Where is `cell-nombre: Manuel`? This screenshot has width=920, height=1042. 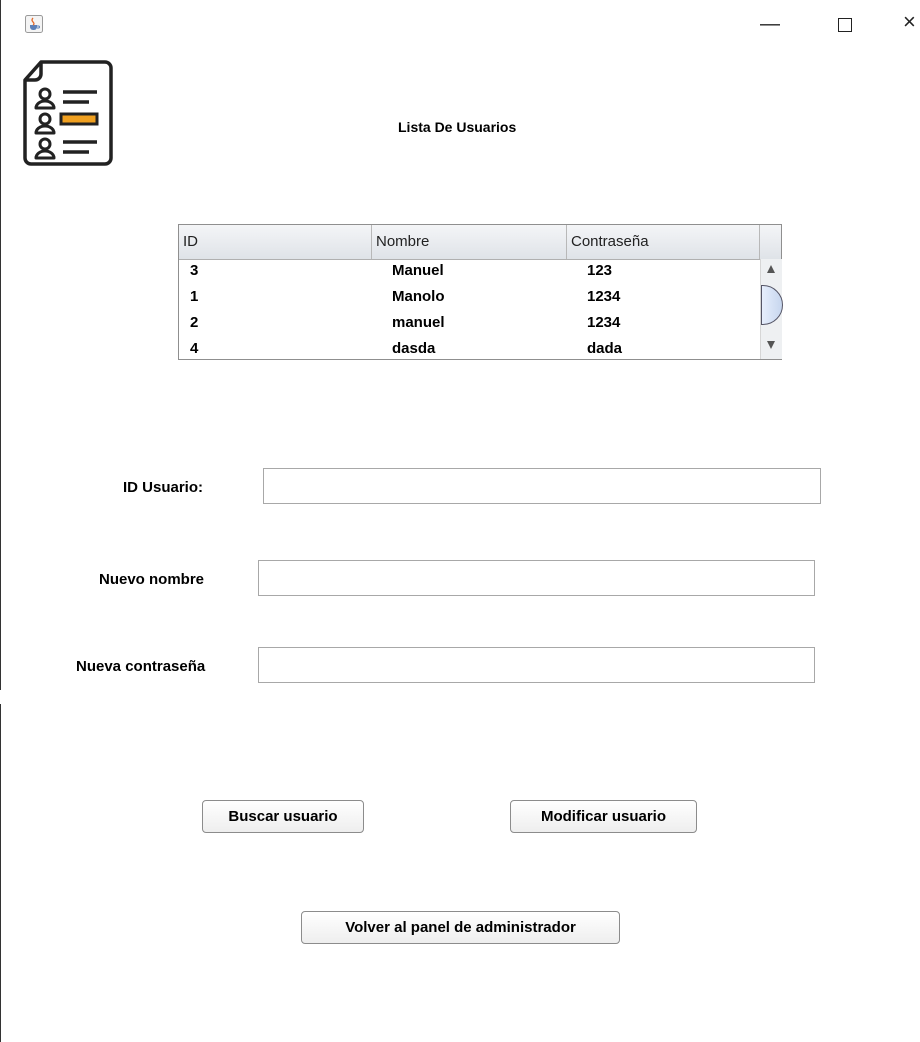 cell-nombre: Manuel is located at coordinates (418, 270).